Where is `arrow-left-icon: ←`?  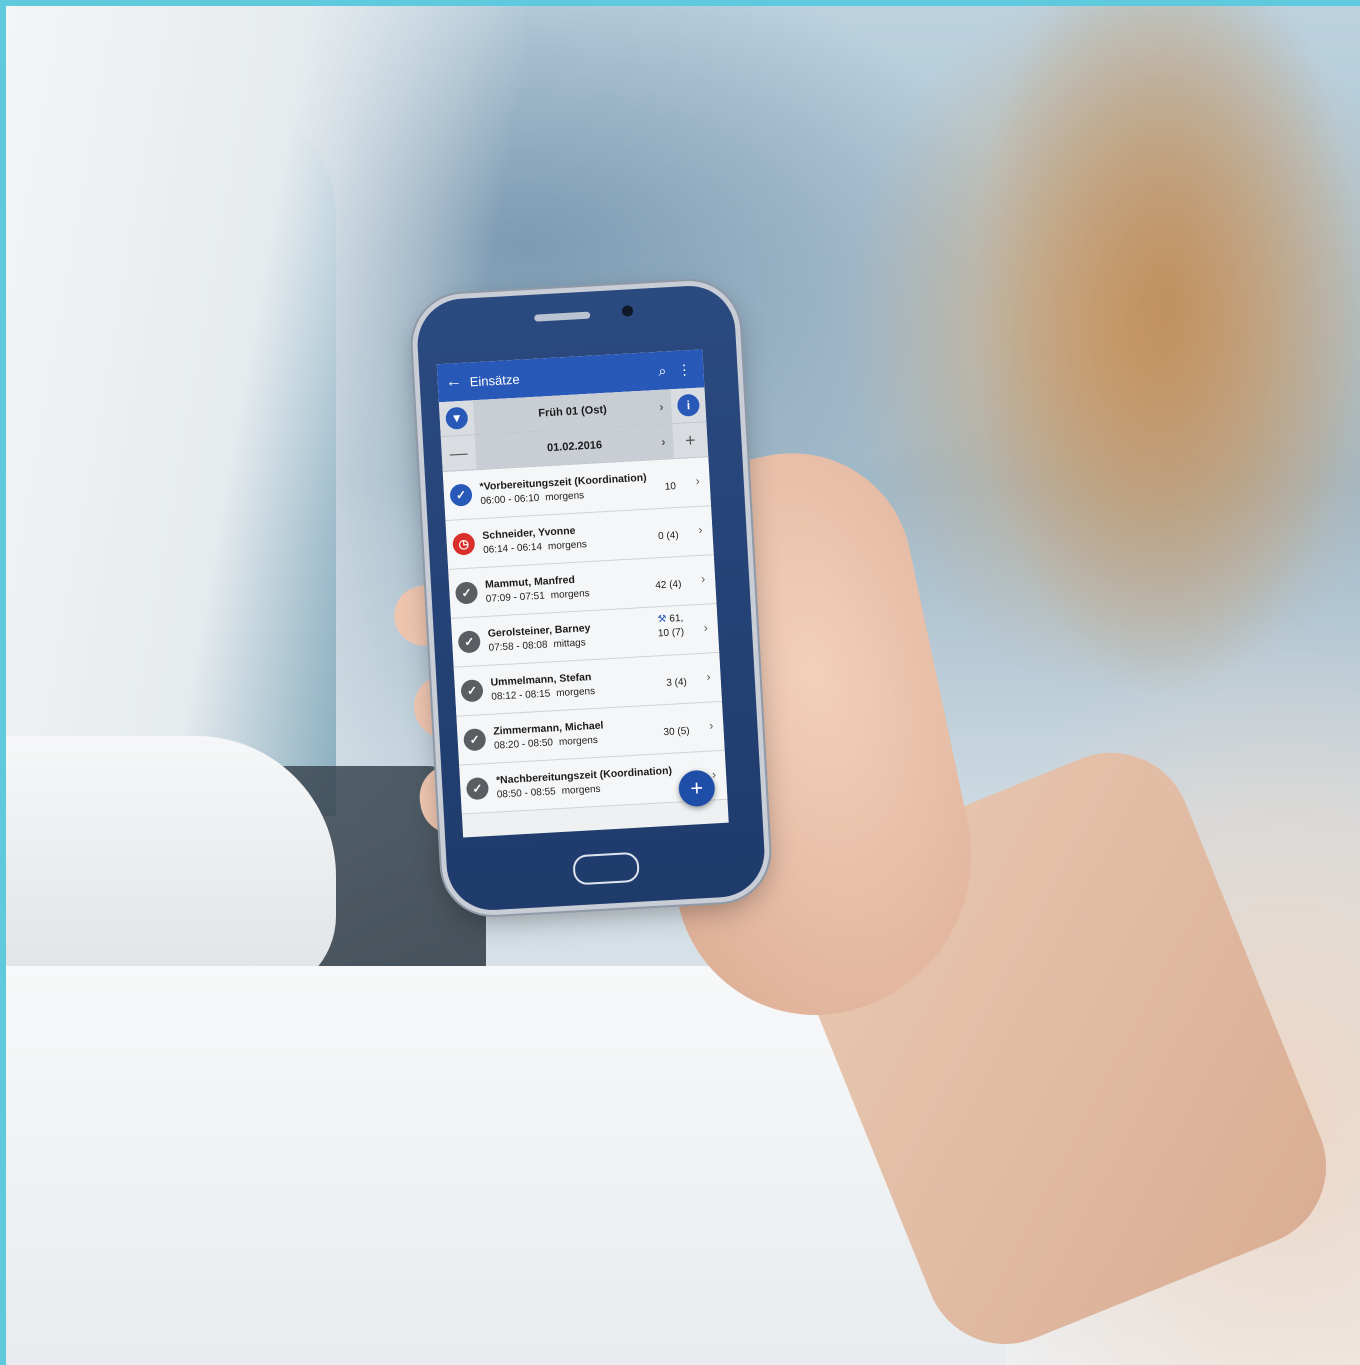 arrow-left-icon: ← is located at coordinates (457, 381).